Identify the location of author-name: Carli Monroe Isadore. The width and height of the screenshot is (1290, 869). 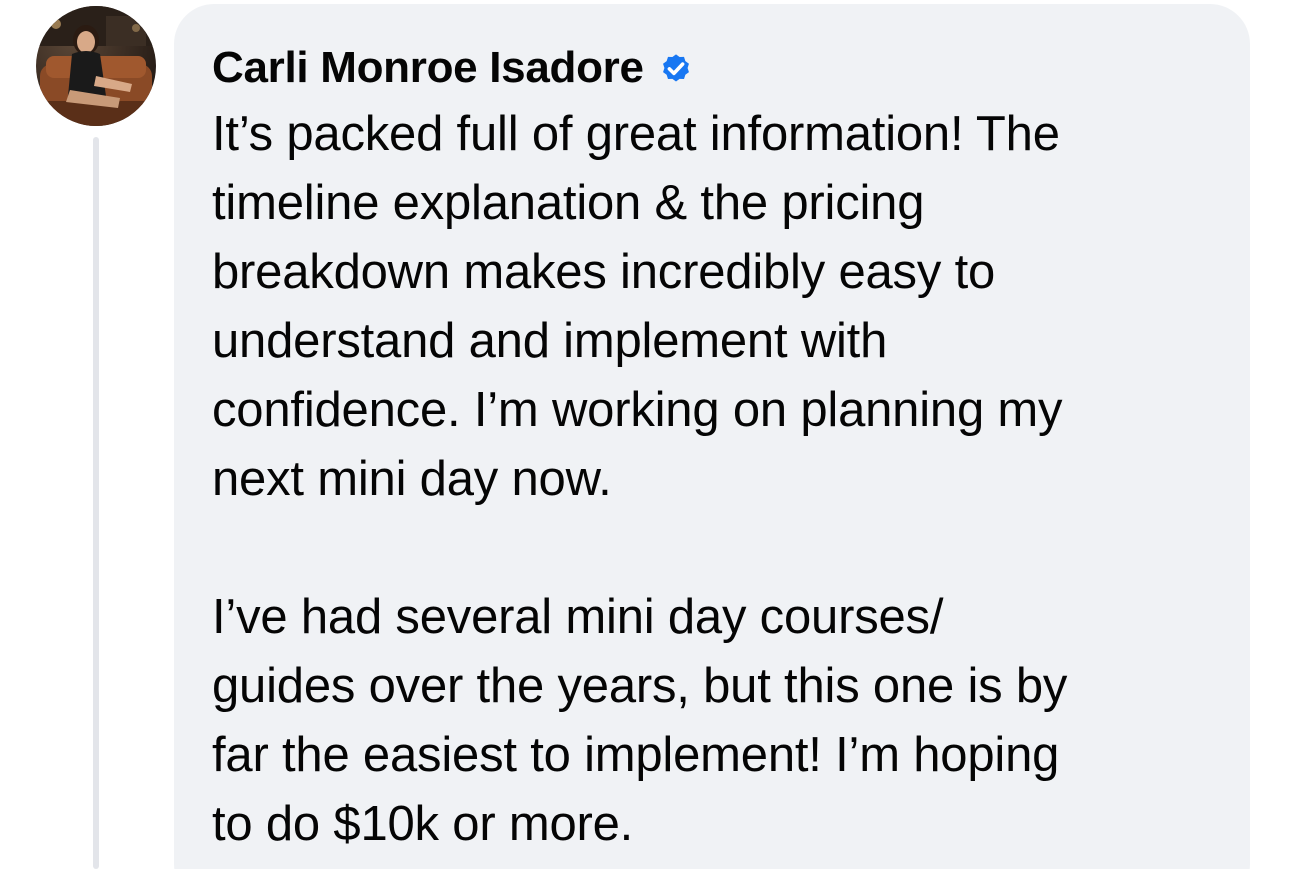
(428, 68).